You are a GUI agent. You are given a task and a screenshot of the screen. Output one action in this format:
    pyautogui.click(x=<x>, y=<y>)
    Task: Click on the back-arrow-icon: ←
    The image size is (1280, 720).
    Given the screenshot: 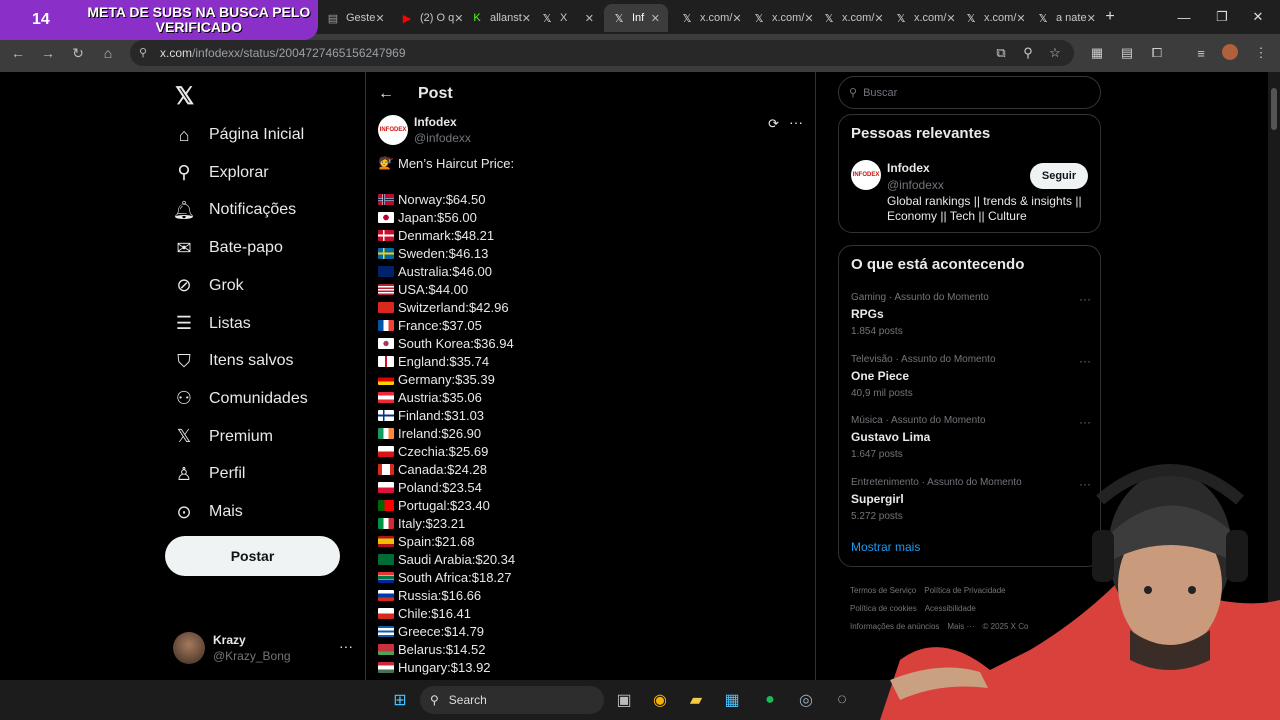 What is the action you would take?
    pyautogui.click(x=386, y=94)
    